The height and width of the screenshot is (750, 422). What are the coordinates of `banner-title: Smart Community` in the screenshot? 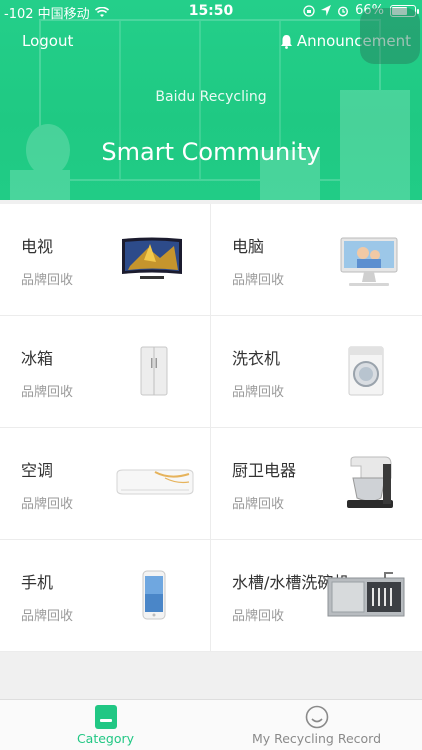 It's located at (211, 152).